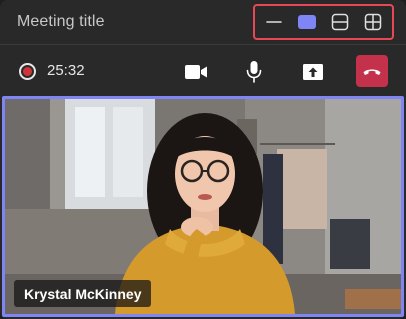  I want to click on share-screen-icon, so click(313, 72).